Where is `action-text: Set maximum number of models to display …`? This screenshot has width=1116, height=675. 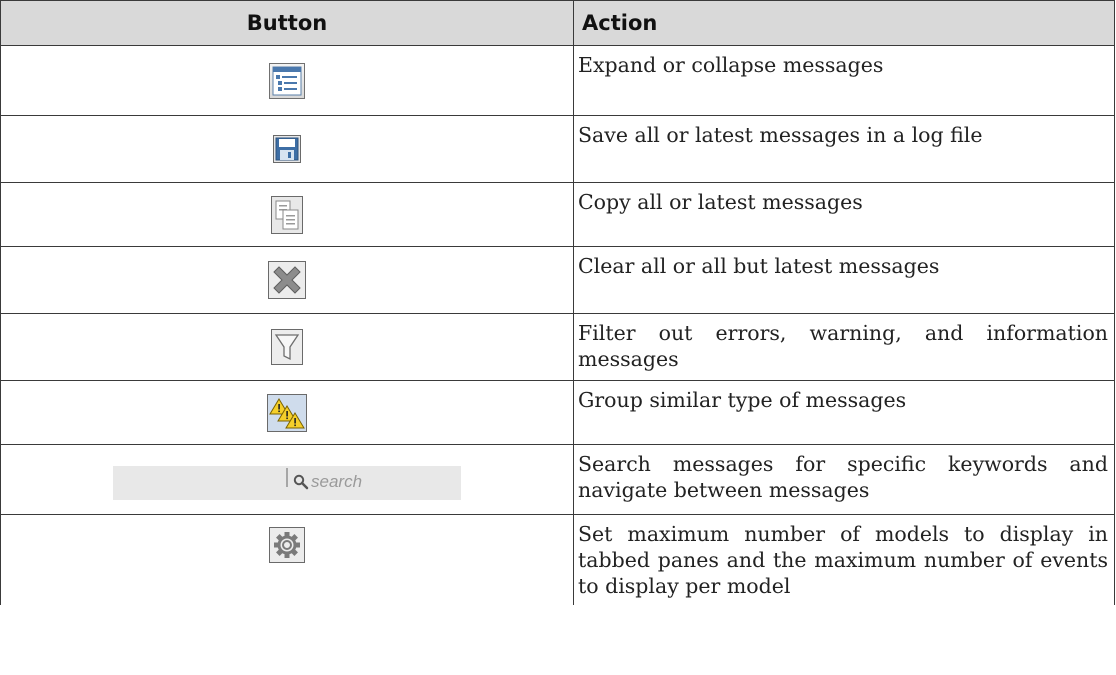 action-text: Set maximum number of models to display … is located at coordinates (844, 559).